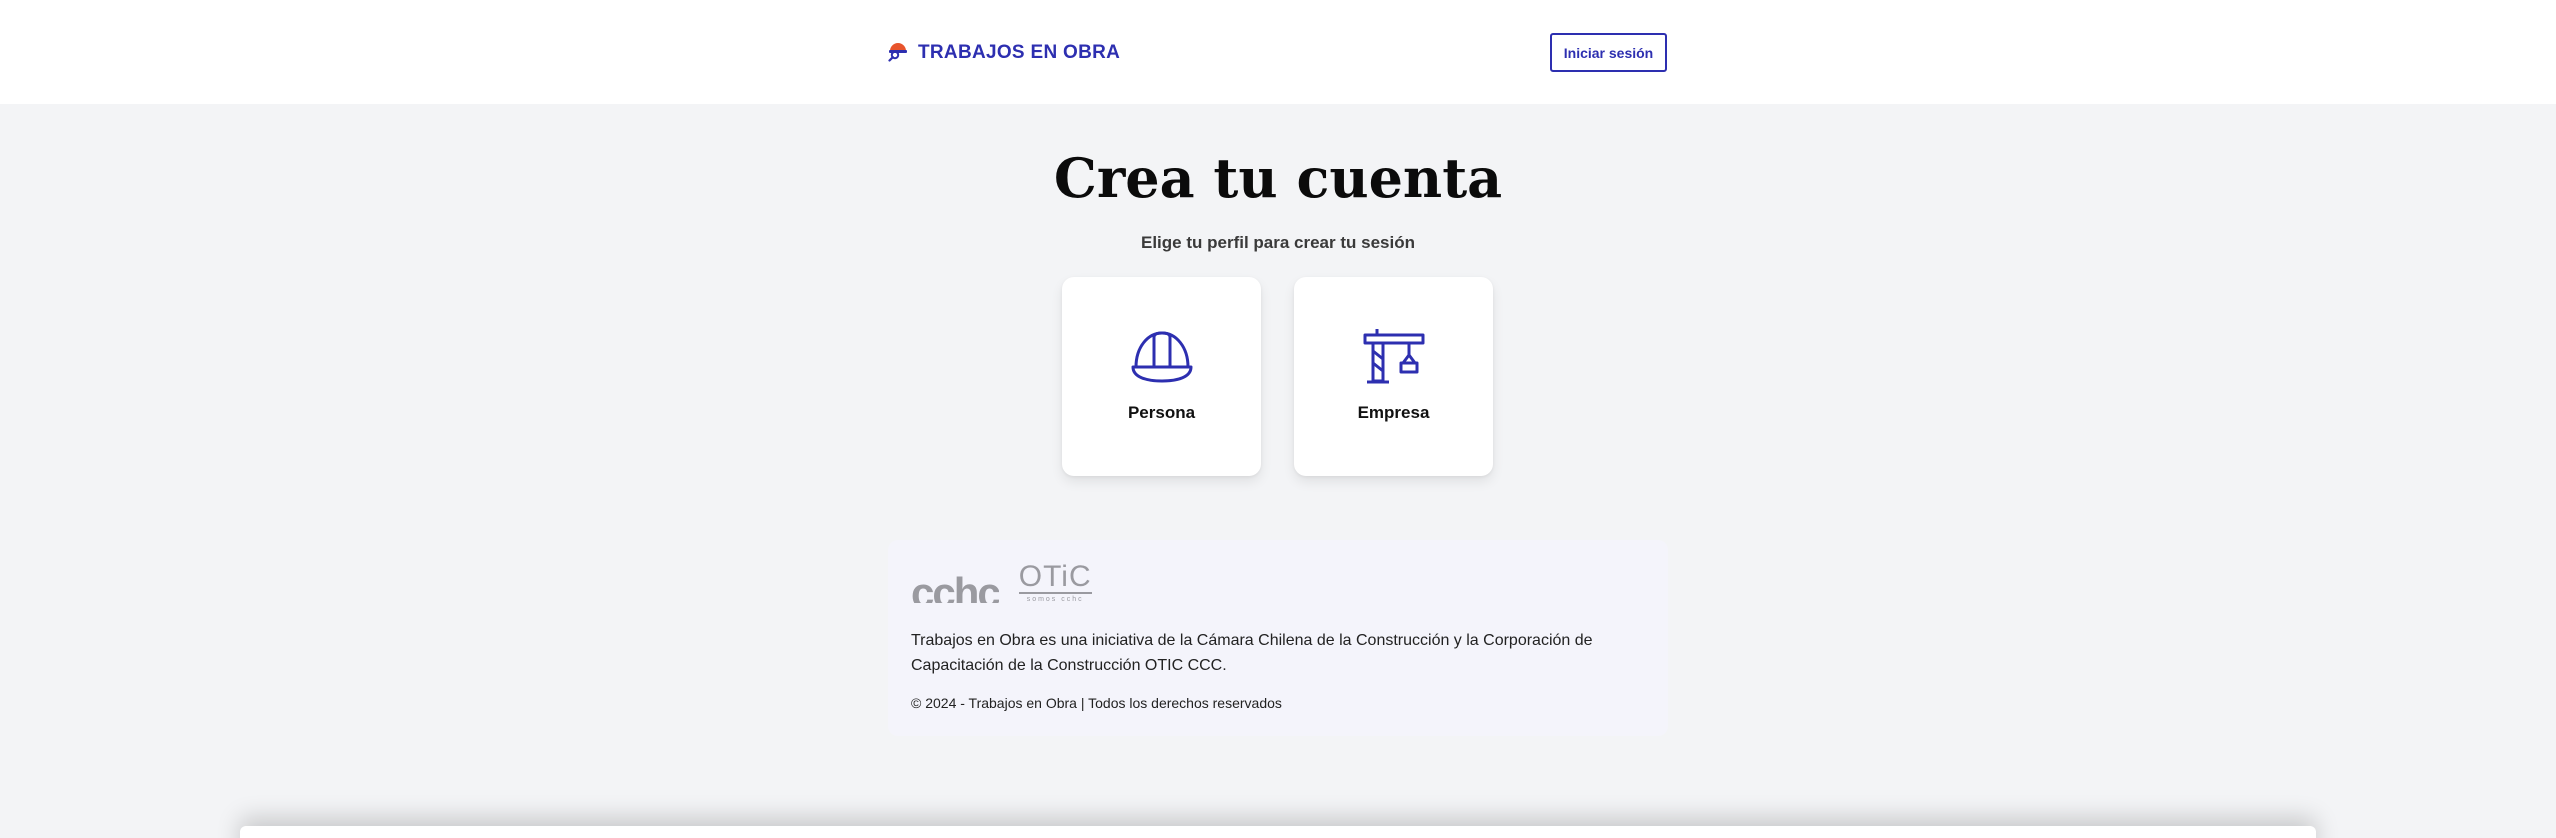 The width and height of the screenshot is (2556, 838). What do you see at coordinates (1019, 52) in the screenshot?
I see `brand-name: TRABAJOS EN OBRA` at bounding box center [1019, 52].